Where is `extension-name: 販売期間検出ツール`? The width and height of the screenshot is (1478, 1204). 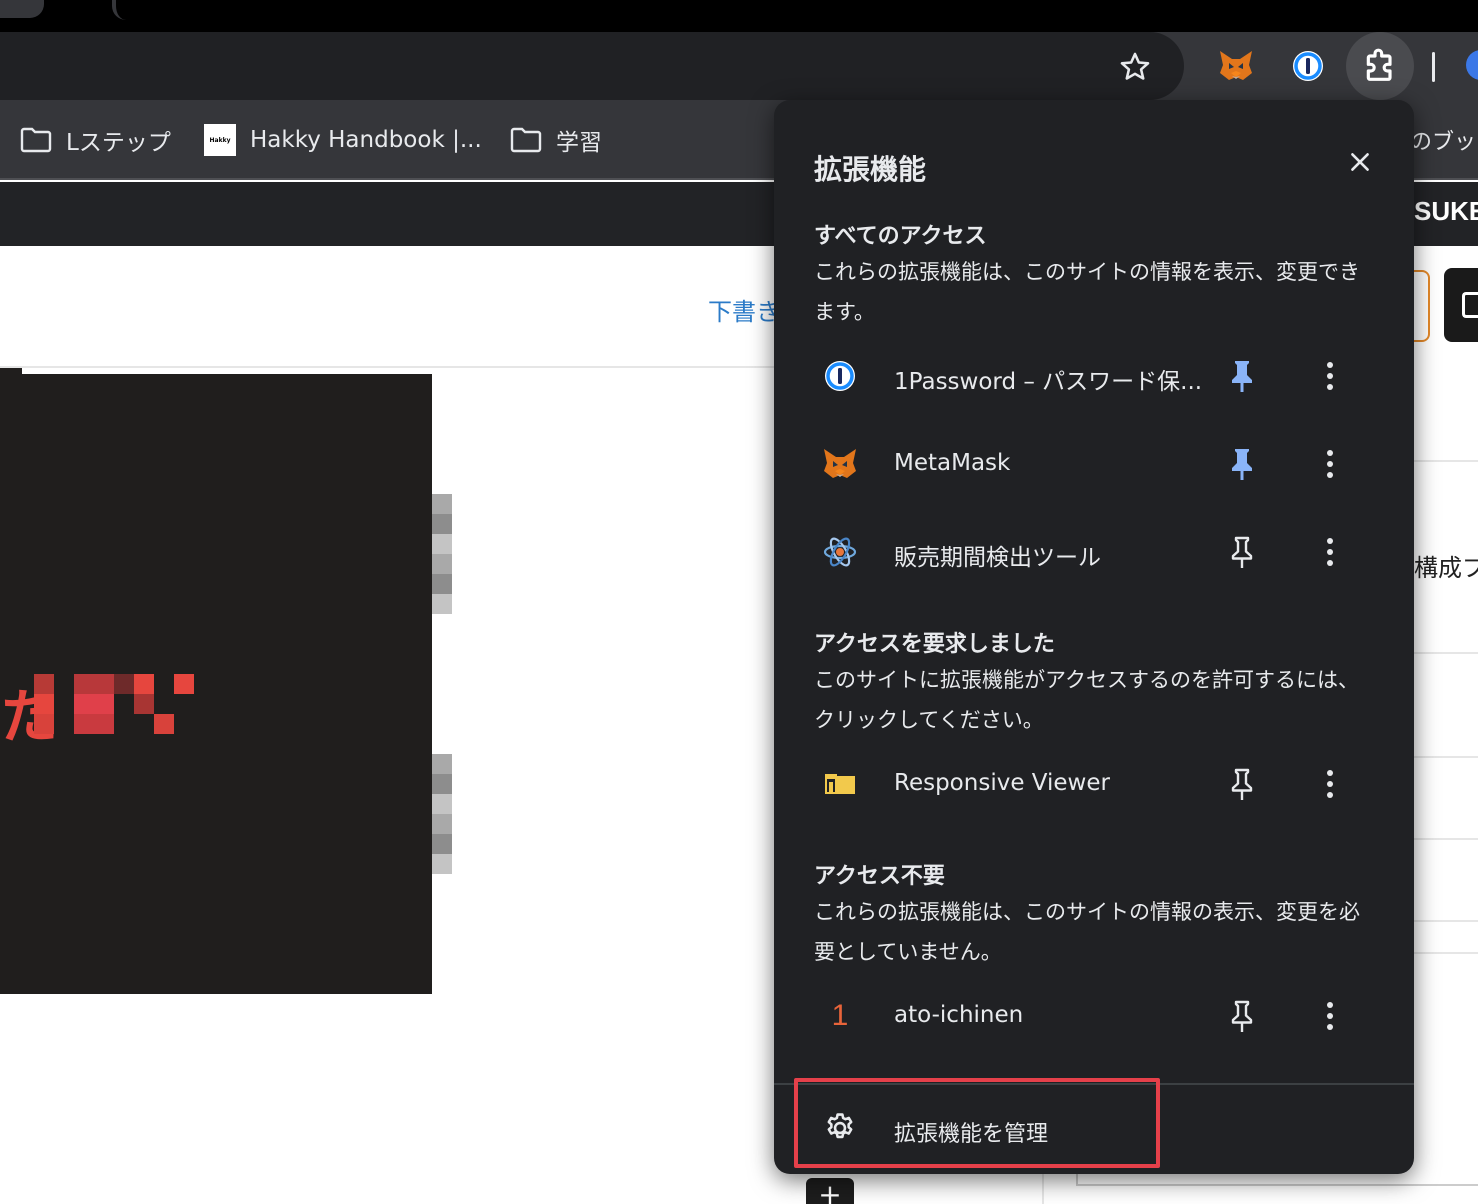 extension-name: 販売期間検出ツール is located at coordinates (997, 558).